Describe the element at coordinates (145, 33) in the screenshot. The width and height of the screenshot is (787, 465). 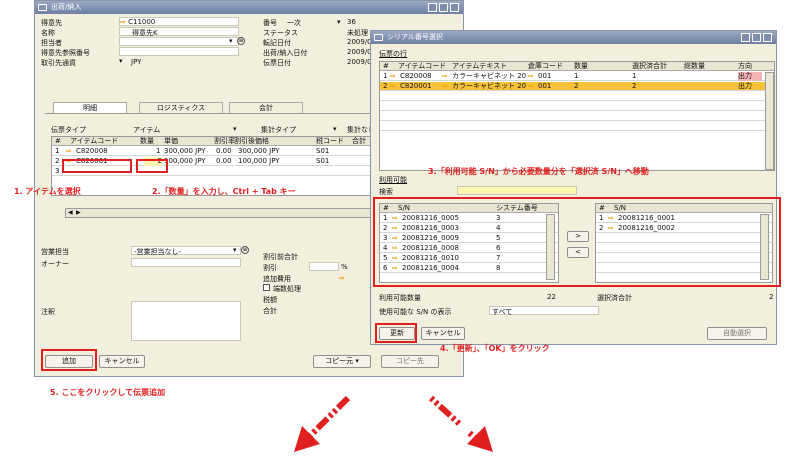
I see `name-value: 得意先K` at that location.